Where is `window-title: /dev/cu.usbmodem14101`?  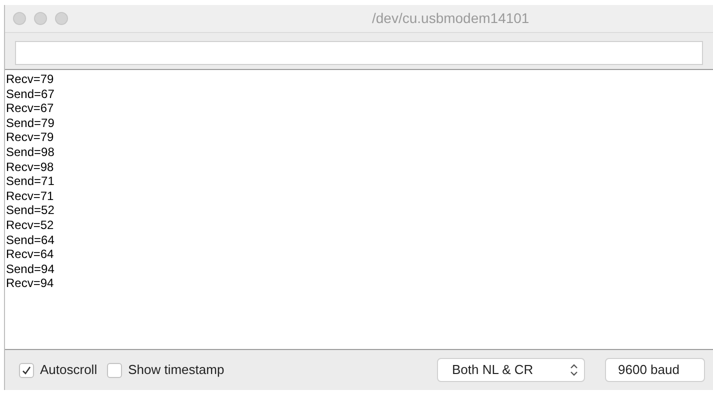 window-title: /dev/cu.usbmodem14101 is located at coordinates (451, 18).